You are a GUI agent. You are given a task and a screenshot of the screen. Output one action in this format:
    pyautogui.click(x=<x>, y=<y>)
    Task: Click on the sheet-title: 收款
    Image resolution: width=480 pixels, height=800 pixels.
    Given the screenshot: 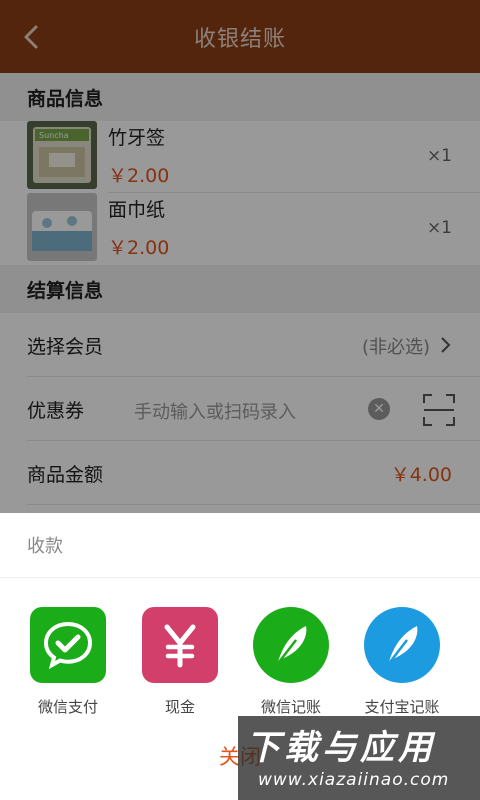 What is the action you would take?
    pyautogui.click(x=240, y=545)
    